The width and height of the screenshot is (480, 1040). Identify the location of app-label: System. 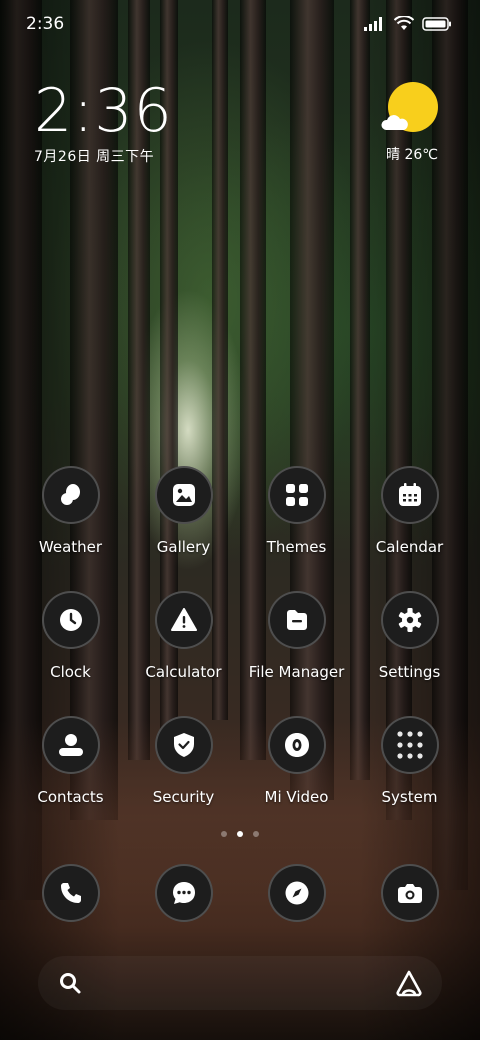
(409, 797).